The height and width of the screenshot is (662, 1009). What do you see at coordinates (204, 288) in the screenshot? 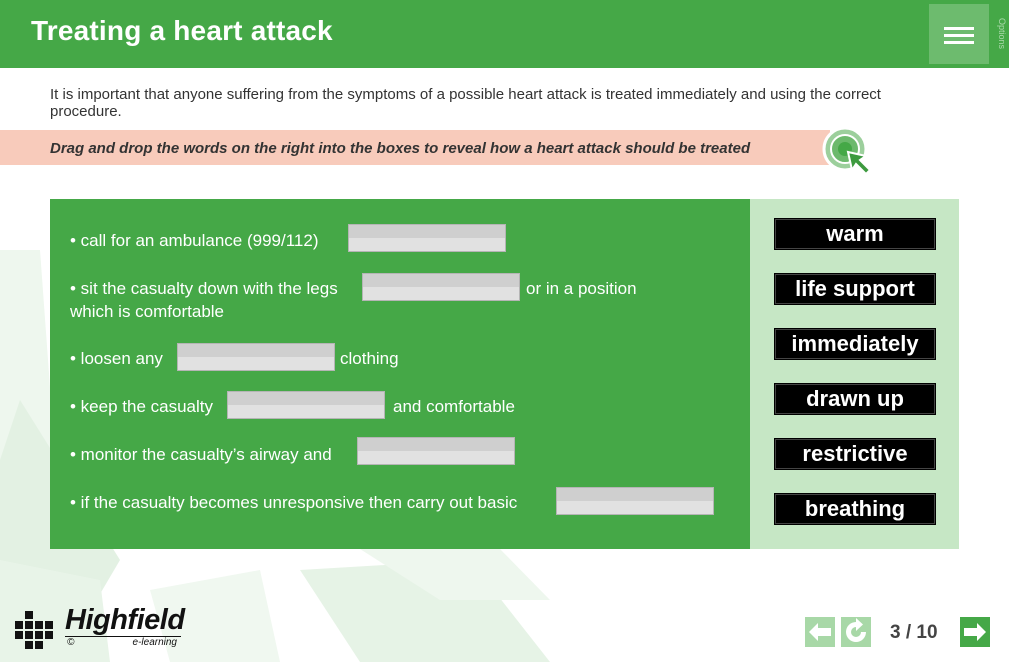
I see `statement-2: • sit the casualty down with the legs` at bounding box center [204, 288].